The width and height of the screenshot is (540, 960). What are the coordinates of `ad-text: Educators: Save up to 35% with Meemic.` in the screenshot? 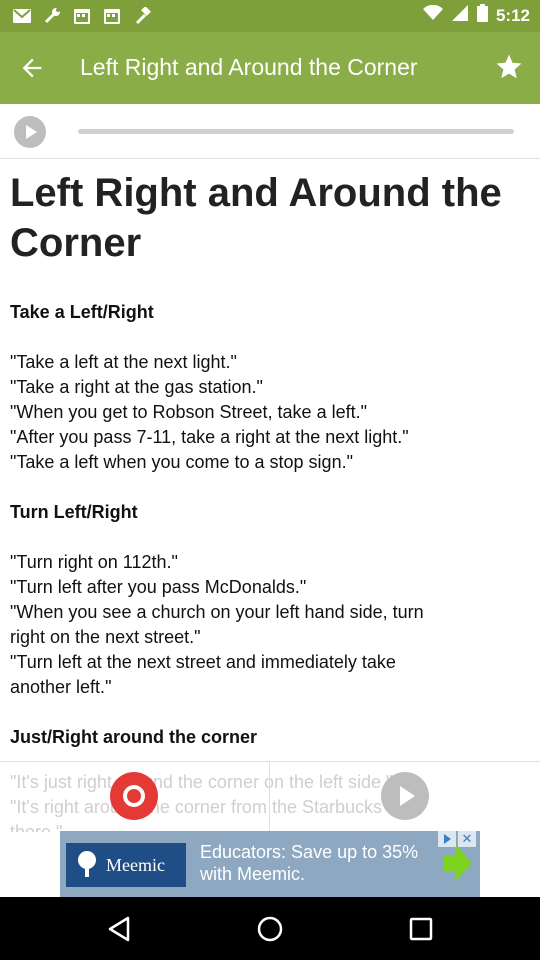 It's located at (309, 863).